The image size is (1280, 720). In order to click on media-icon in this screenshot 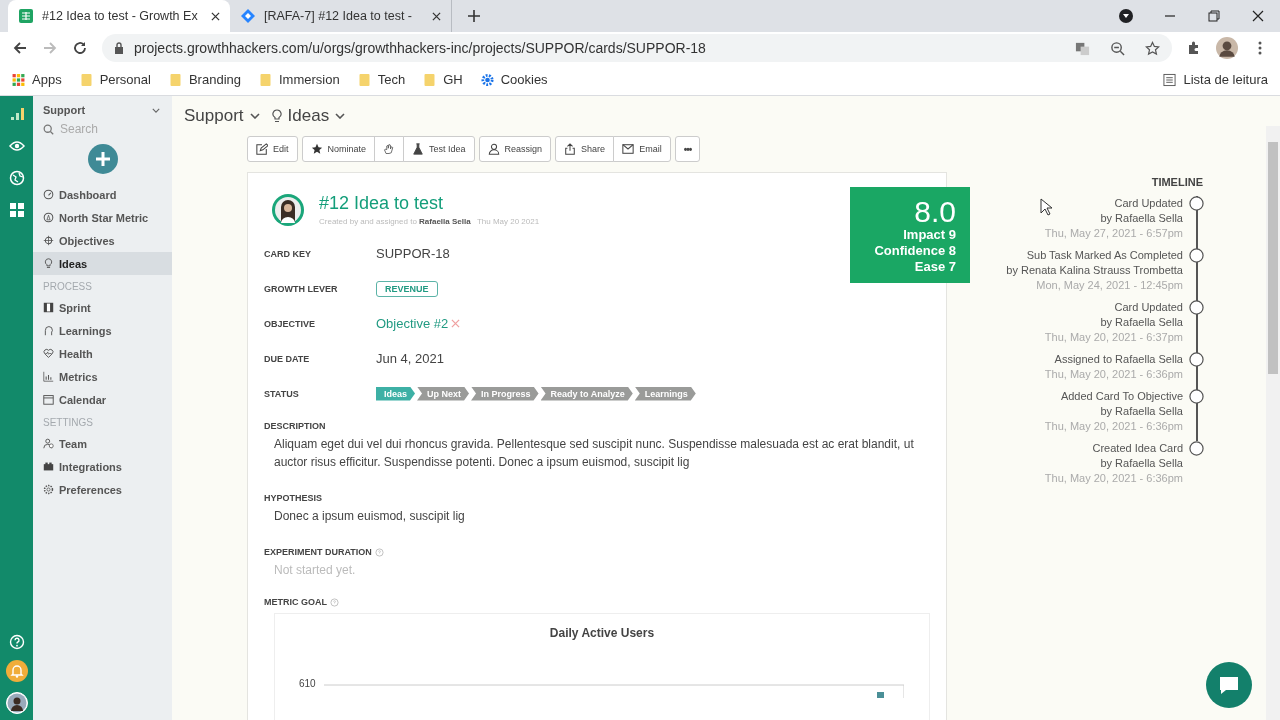, I will do `click(1126, 16)`.